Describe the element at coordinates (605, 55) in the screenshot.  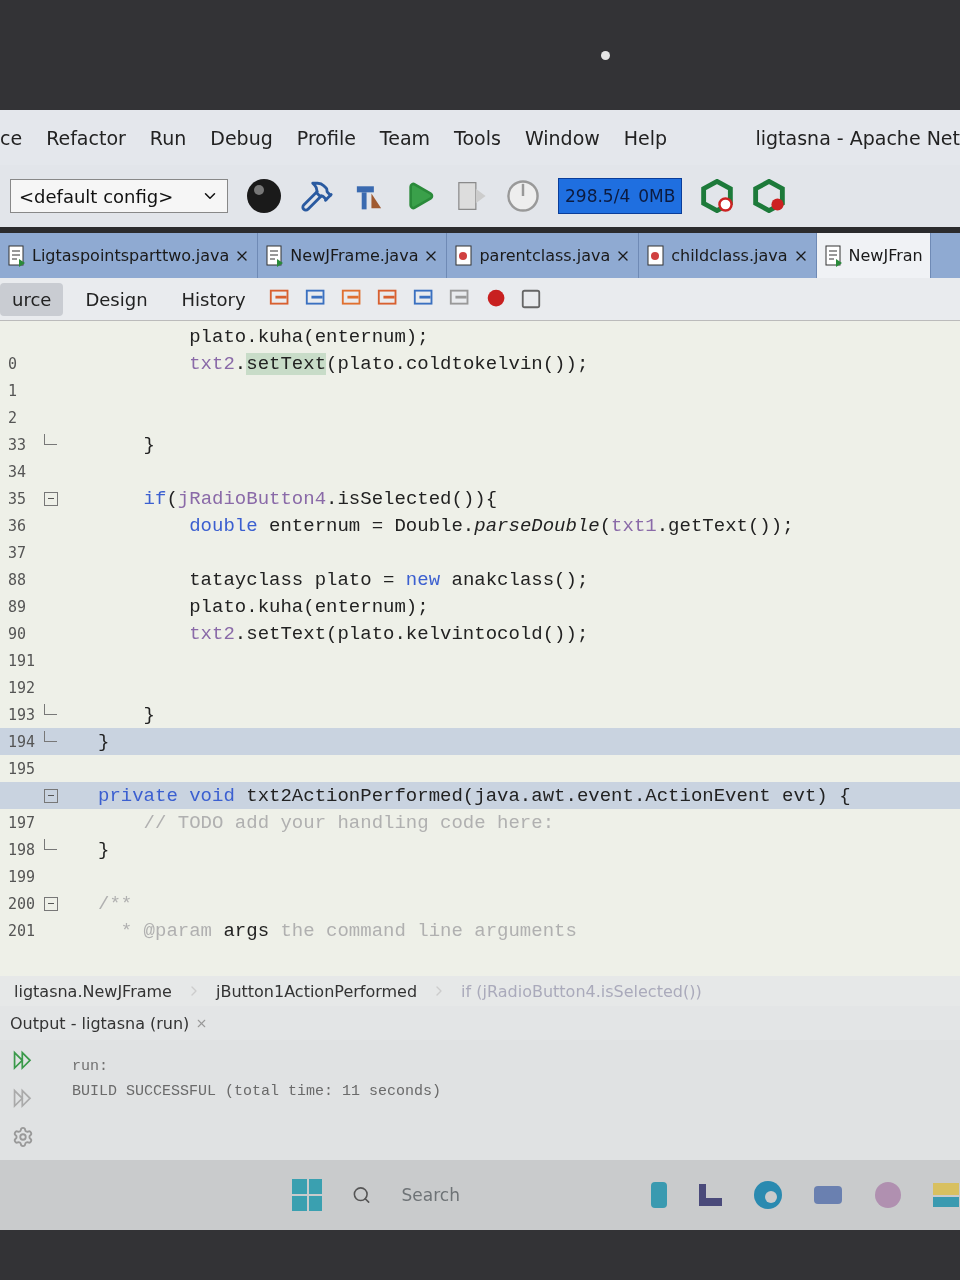
I see `camera-dot-icon` at that location.